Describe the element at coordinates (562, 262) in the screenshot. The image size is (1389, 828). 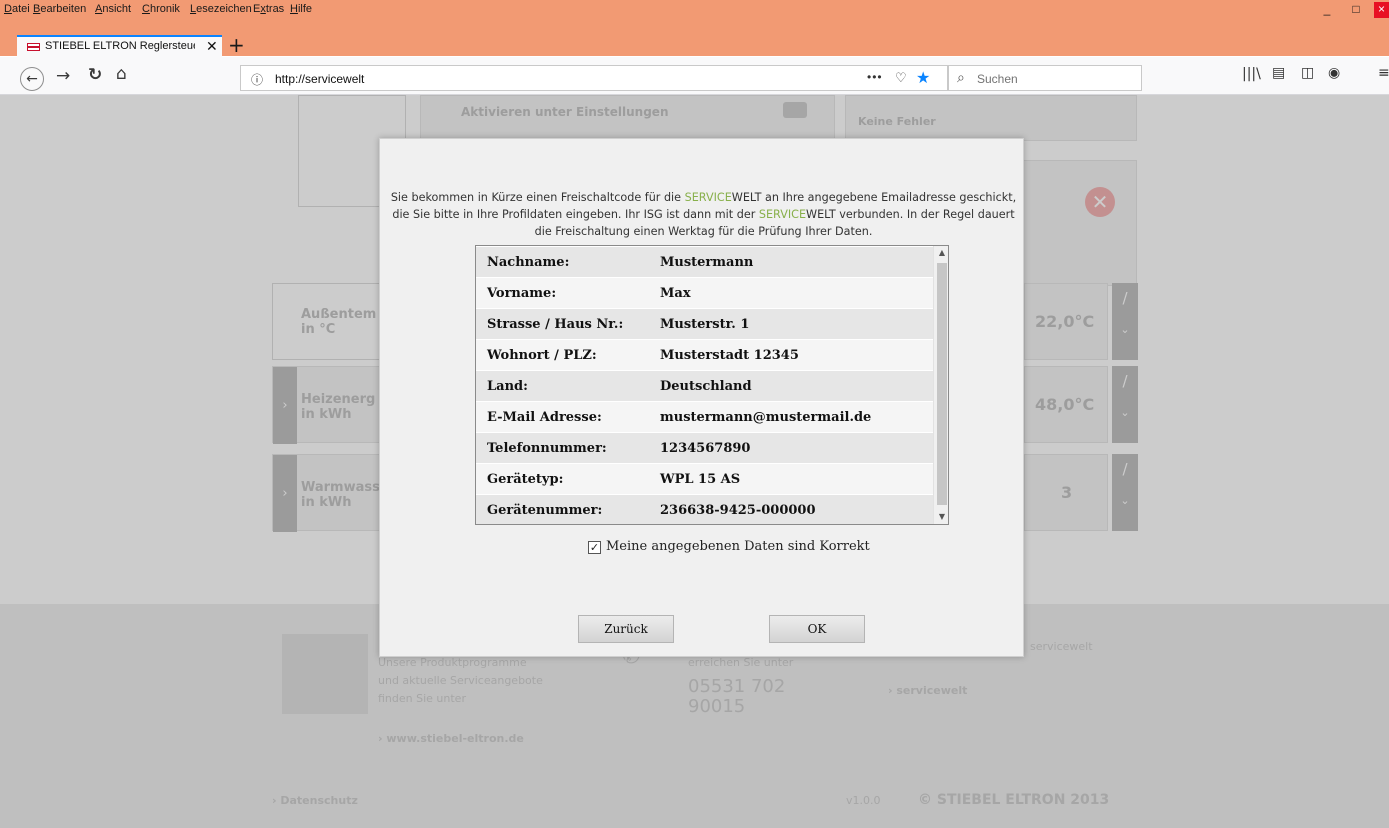
I see `field-label: Nachname:` at that location.